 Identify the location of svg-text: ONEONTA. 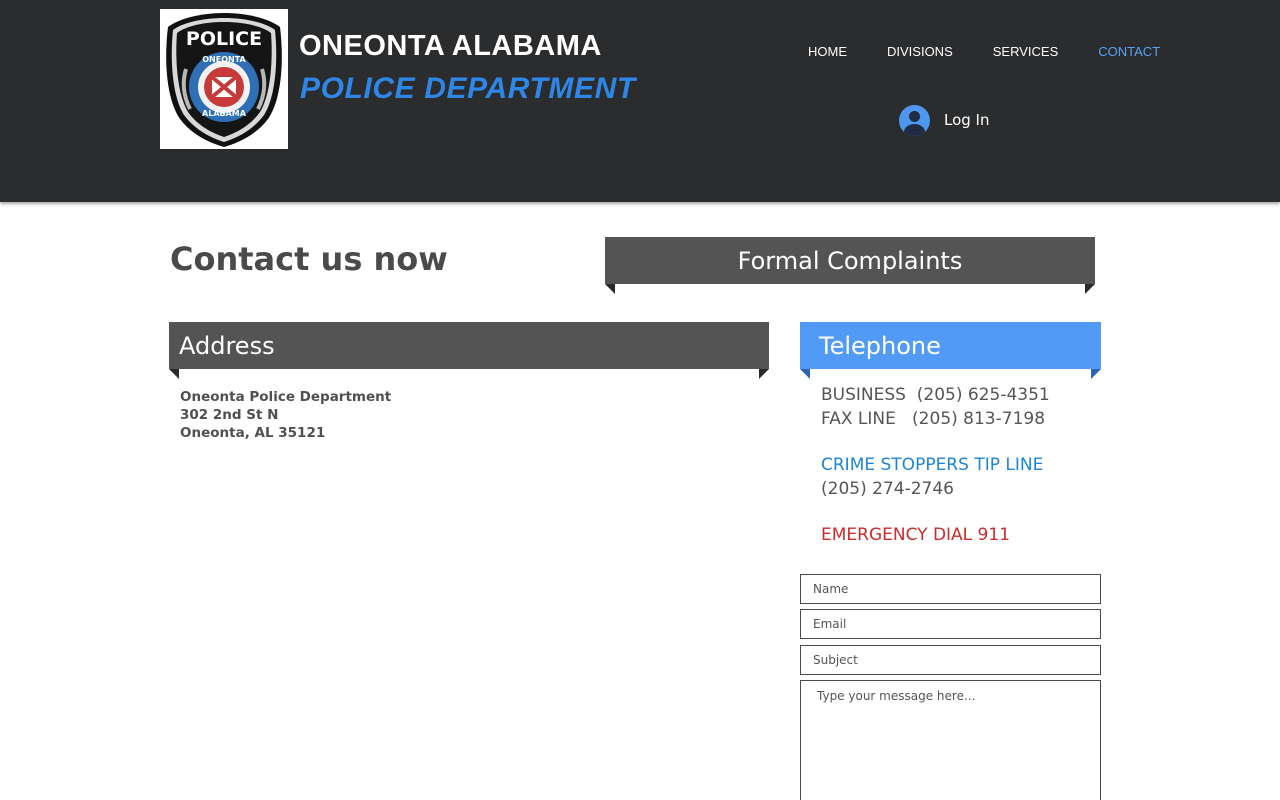
(224, 59).